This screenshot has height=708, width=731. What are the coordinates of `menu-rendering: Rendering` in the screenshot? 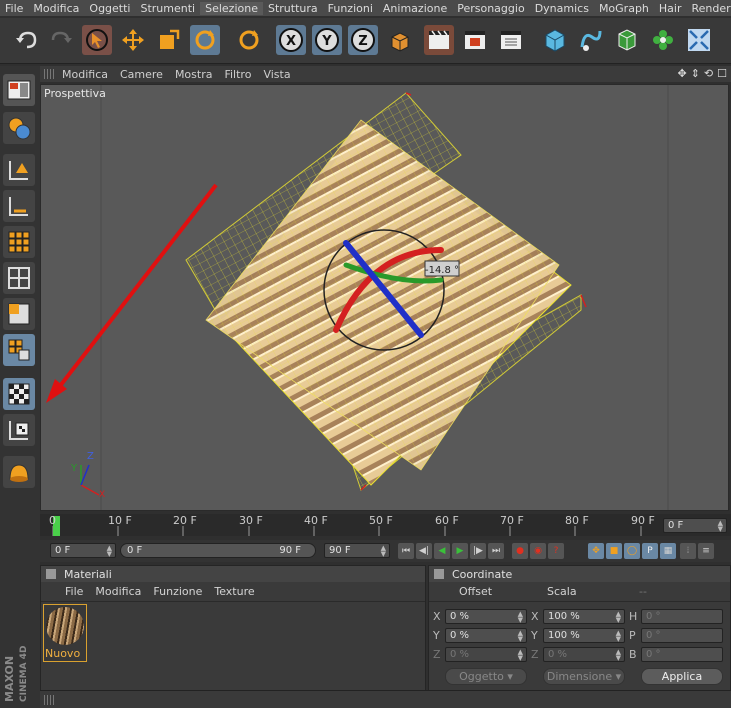 It's located at (709, 8).